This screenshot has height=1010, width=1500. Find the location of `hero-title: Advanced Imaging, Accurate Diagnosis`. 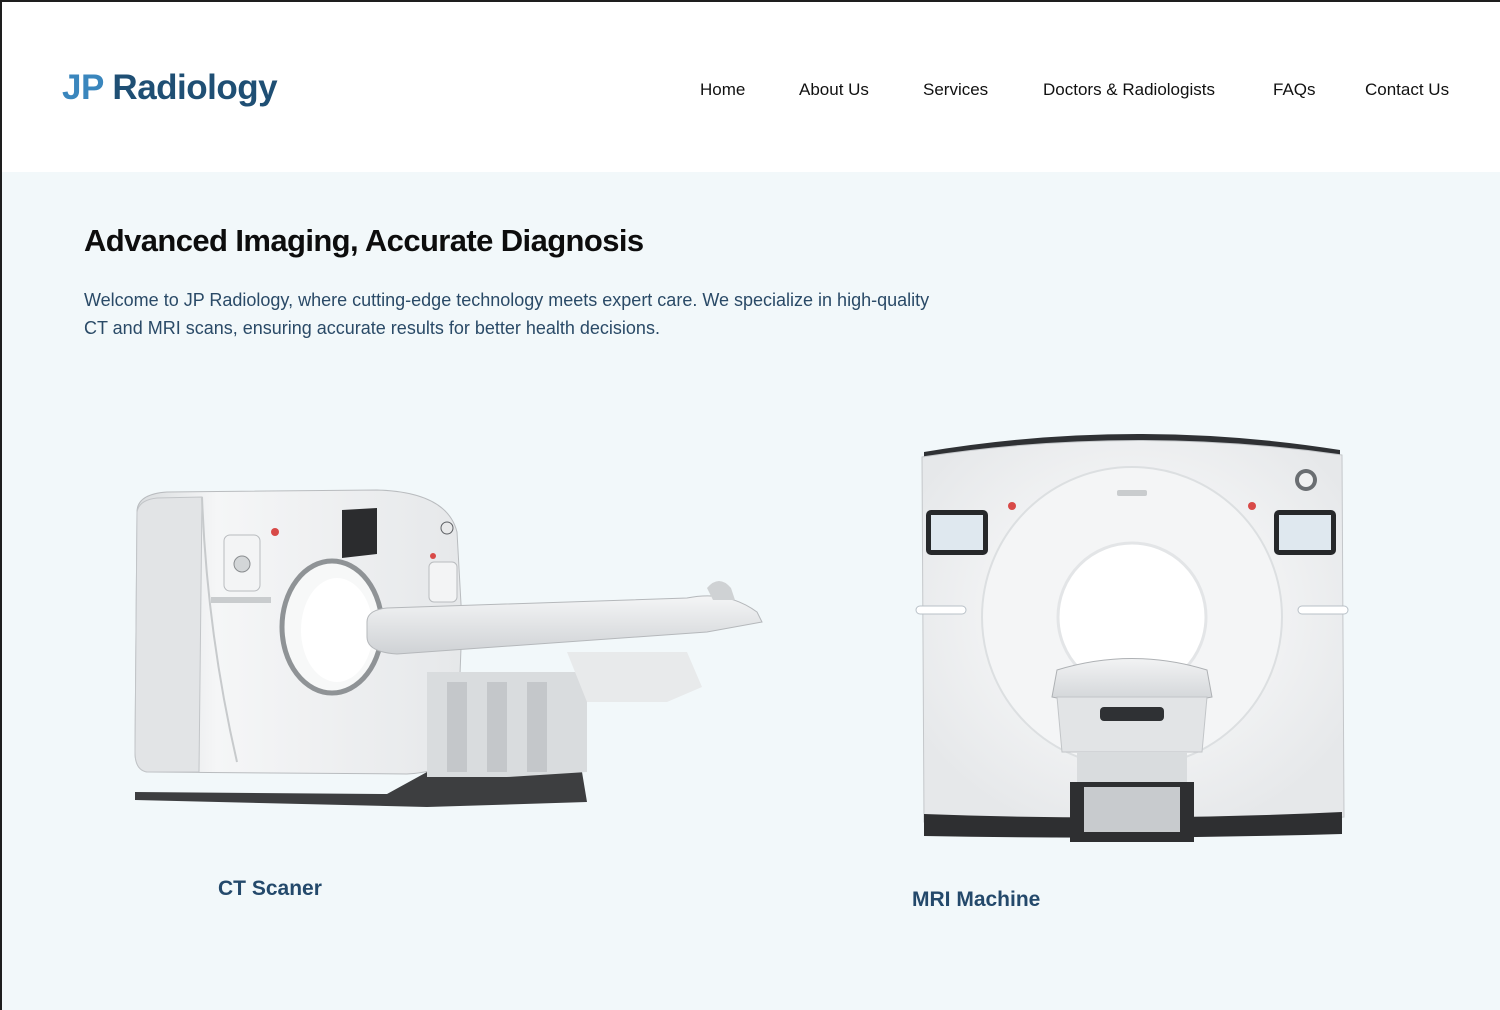

hero-title: Advanced Imaging, Accurate Diagnosis is located at coordinates (364, 240).